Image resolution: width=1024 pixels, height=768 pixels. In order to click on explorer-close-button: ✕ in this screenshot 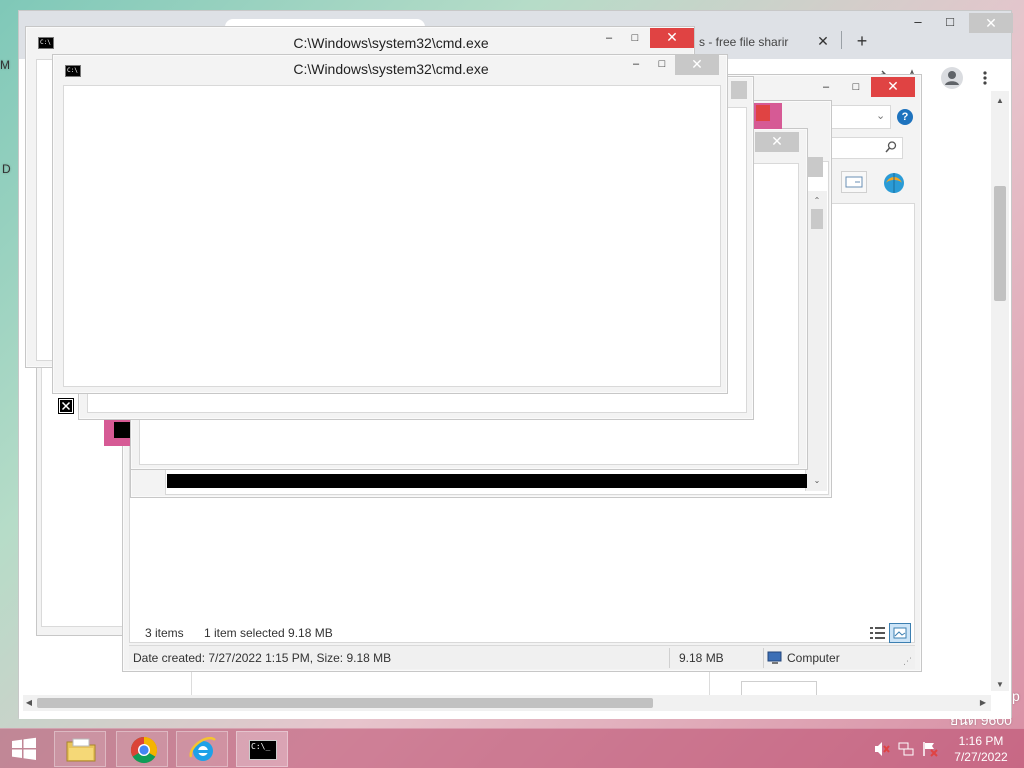, I will do `click(893, 87)`.